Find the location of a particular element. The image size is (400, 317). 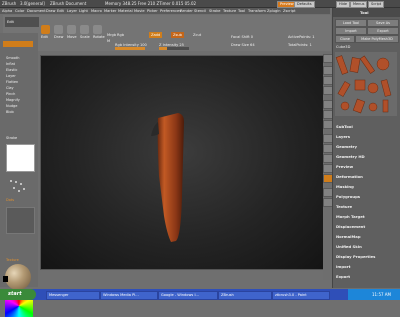

menu-layers: Layers is located at coordinates (343, 136).